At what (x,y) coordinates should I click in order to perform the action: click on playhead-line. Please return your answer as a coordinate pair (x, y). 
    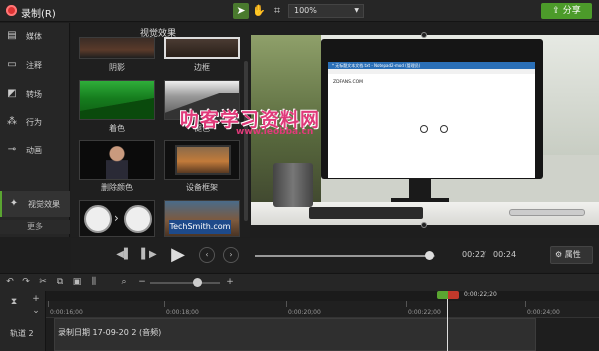
    Looking at the image, I should click on (447, 325).